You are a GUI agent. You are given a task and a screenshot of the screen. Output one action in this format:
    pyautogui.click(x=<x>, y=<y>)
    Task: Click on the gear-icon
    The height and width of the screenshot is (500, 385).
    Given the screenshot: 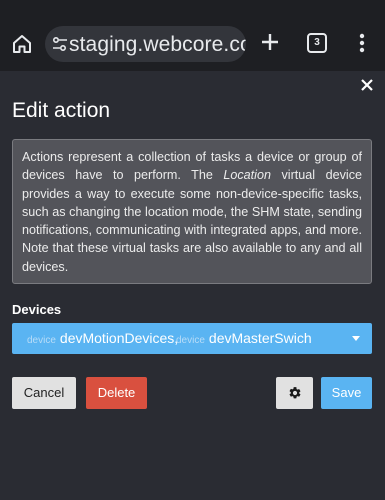 What is the action you would take?
    pyautogui.click(x=294, y=393)
    